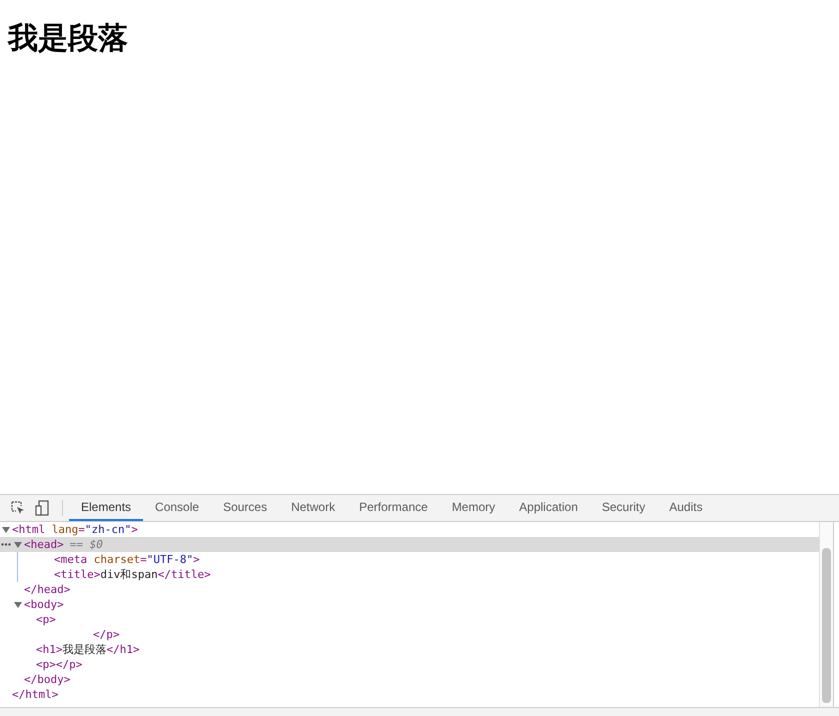 This screenshot has width=839, height=716. What do you see at coordinates (624, 508) in the screenshot?
I see `devtools-tab: Security` at bounding box center [624, 508].